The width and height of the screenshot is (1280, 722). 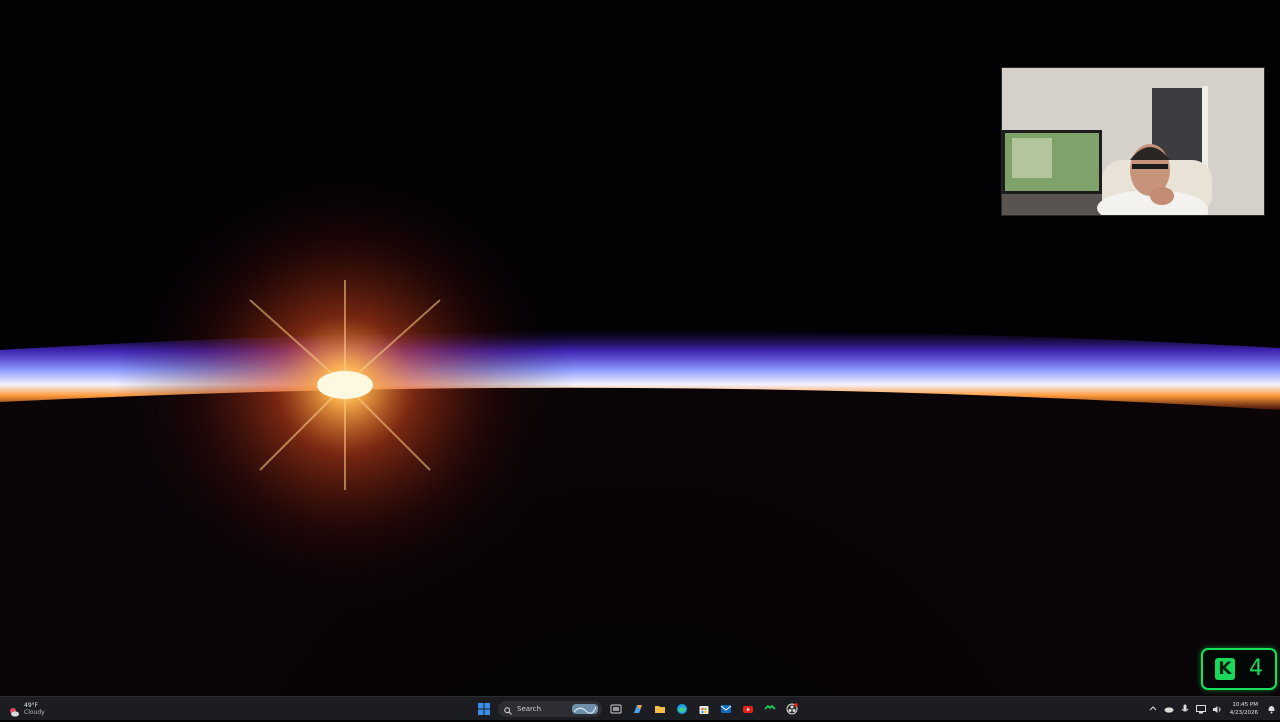 I want to click on taskbar: 49°F Cloudy Search 10:45 PM 4/23/2026, so click(x=640, y=708).